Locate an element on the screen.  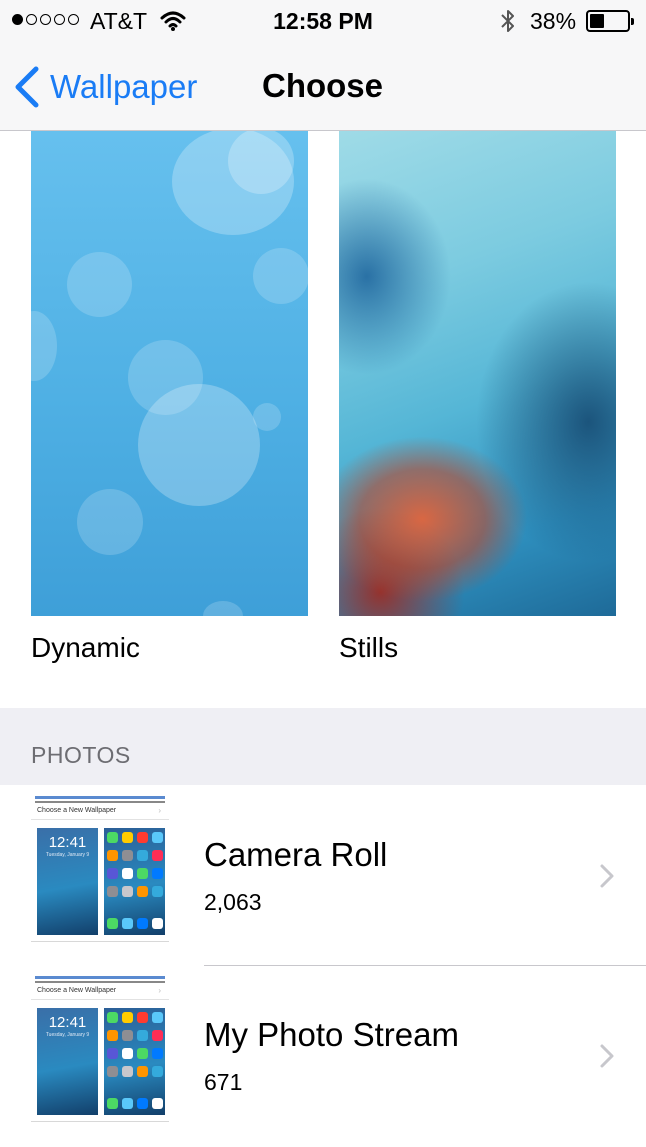
album-count: 2,063 is located at coordinates (233, 902).